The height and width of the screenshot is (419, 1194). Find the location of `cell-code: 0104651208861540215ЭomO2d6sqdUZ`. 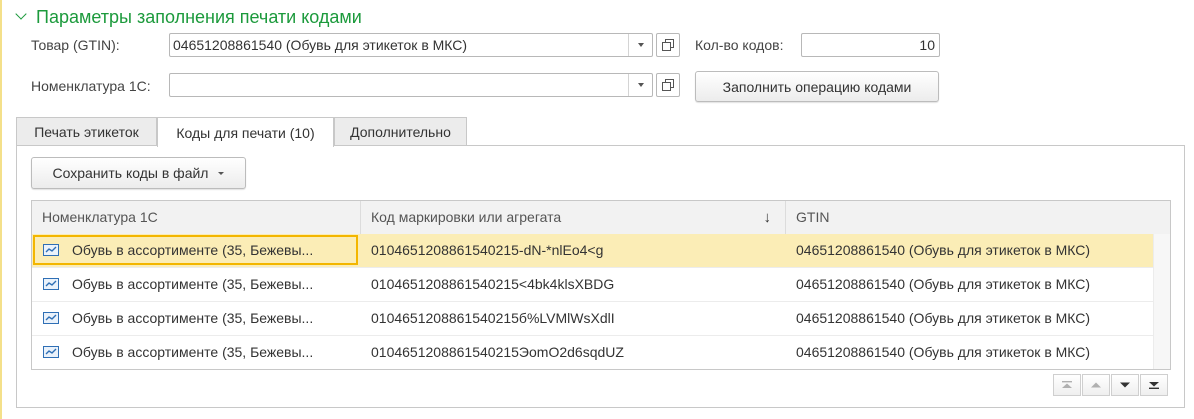

cell-code: 0104651208861540215ЭomO2d6sqdUZ is located at coordinates (497, 352).